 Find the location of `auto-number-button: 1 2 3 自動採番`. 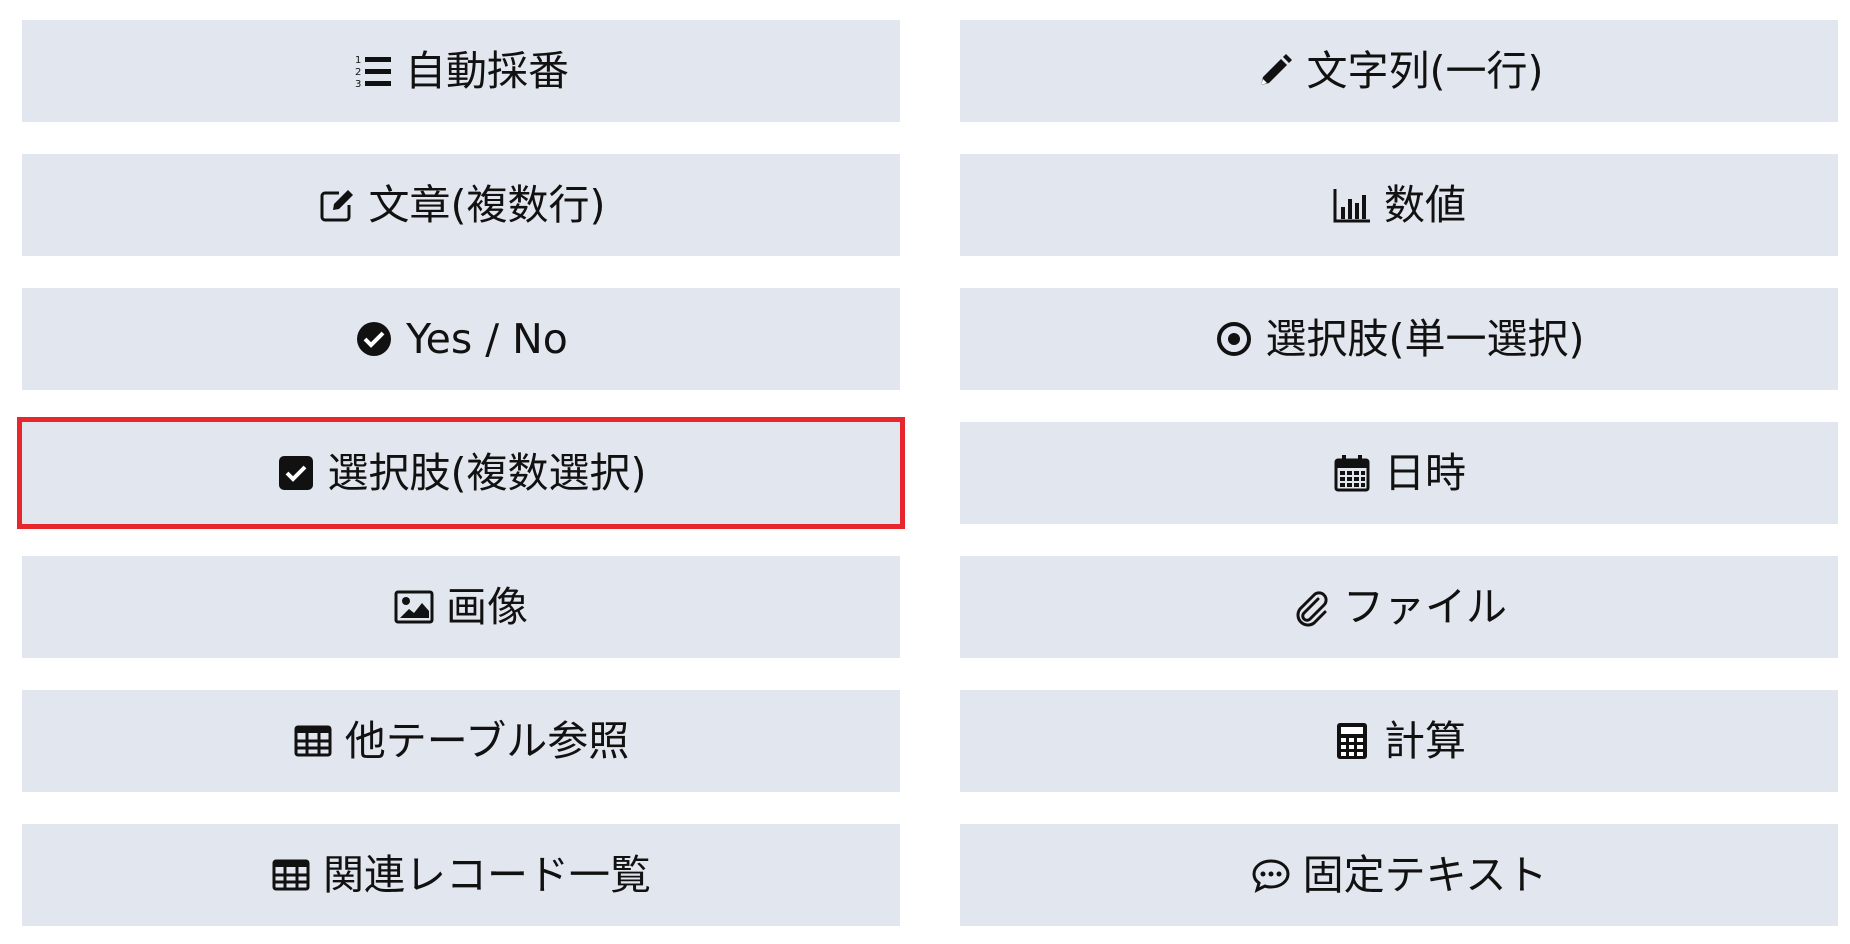

auto-number-button: 1 2 3 自動採番 is located at coordinates (461, 71).